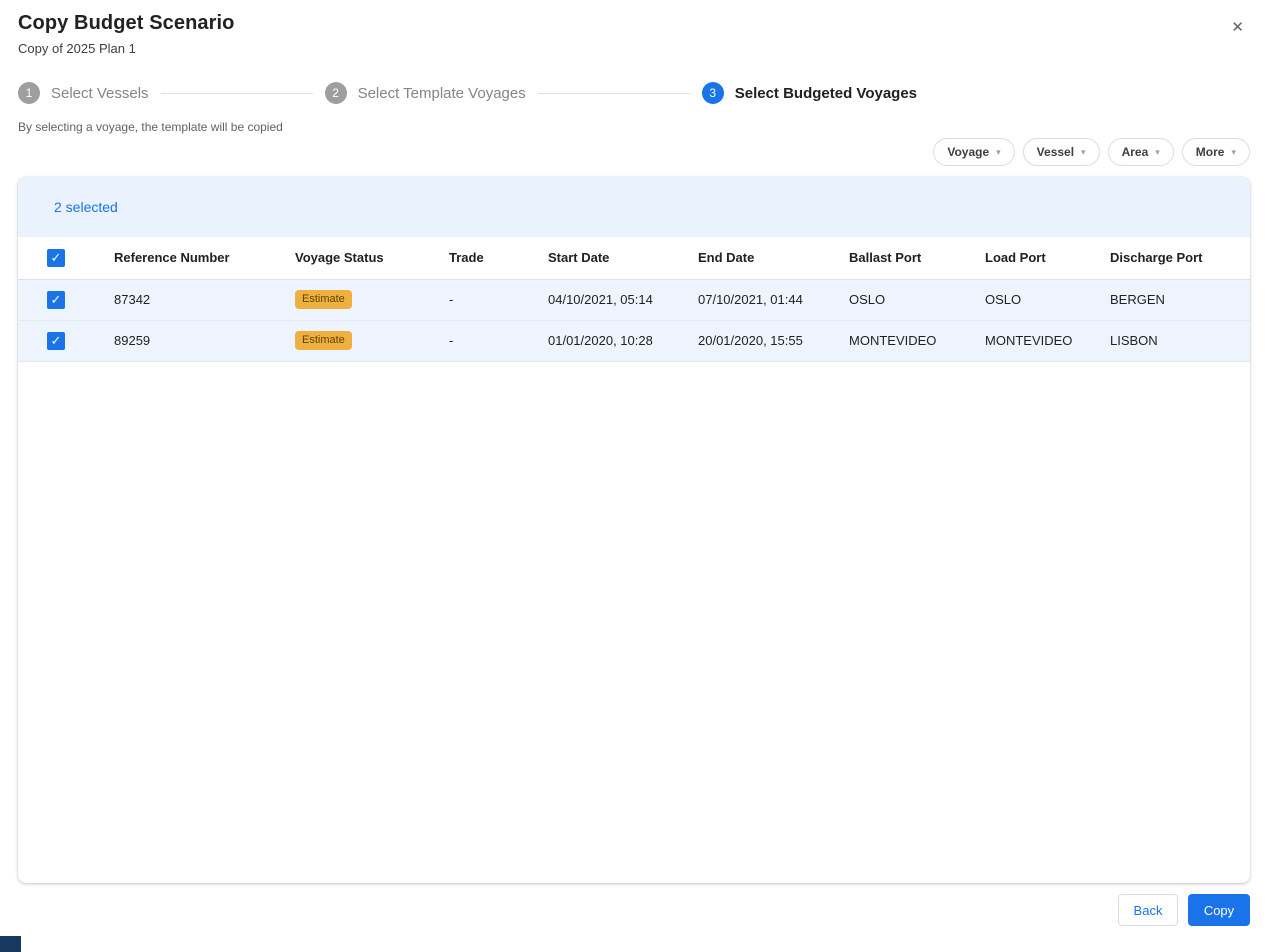 This screenshot has height=952, width=1268. Describe the element at coordinates (1210, 152) in the screenshot. I see `filter-label: More` at that location.